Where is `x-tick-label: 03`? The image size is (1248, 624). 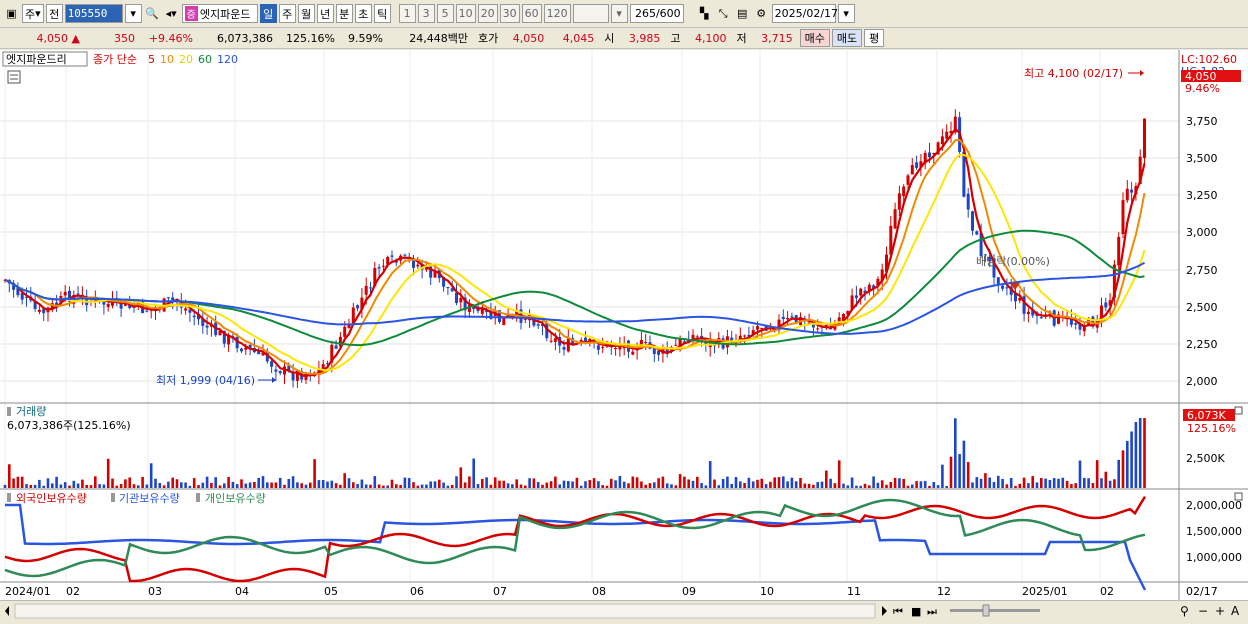
x-tick-label: 03 is located at coordinates (155, 591).